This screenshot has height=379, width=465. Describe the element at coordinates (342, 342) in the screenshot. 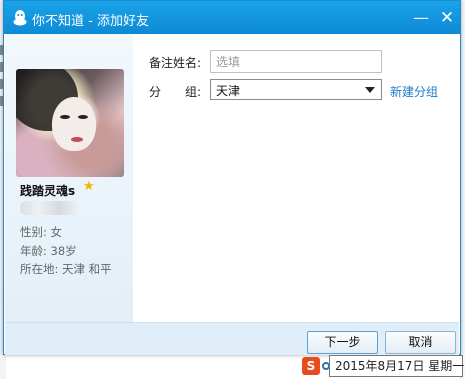

I see `next-button: 下一步` at that location.